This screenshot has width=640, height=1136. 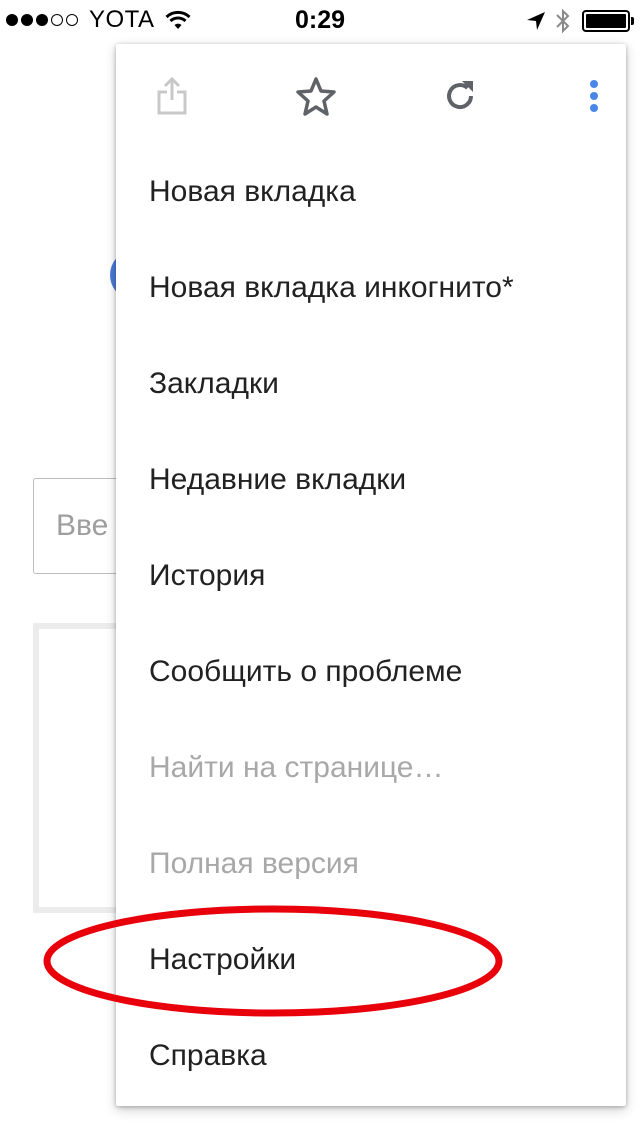 What do you see at coordinates (371, 94) in the screenshot?
I see `menu-toolbar` at bounding box center [371, 94].